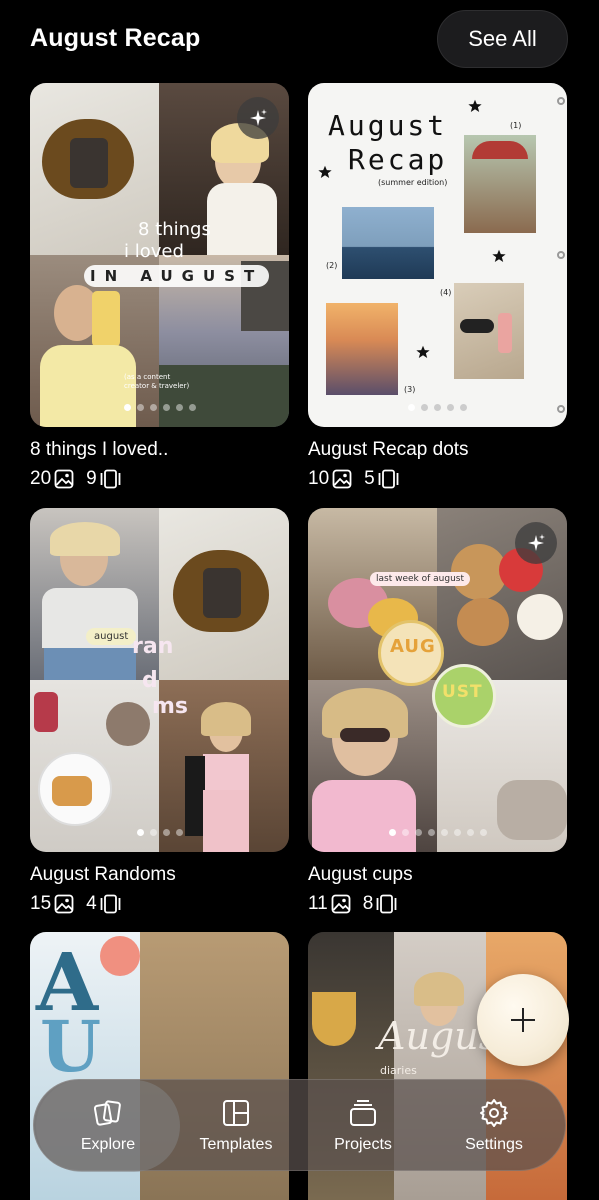 The width and height of the screenshot is (599, 1200). What do you see at coordinates (170, 706) in the screenshot?
I see `overlay-word-ms: ms` at bounding box center [170, 706].